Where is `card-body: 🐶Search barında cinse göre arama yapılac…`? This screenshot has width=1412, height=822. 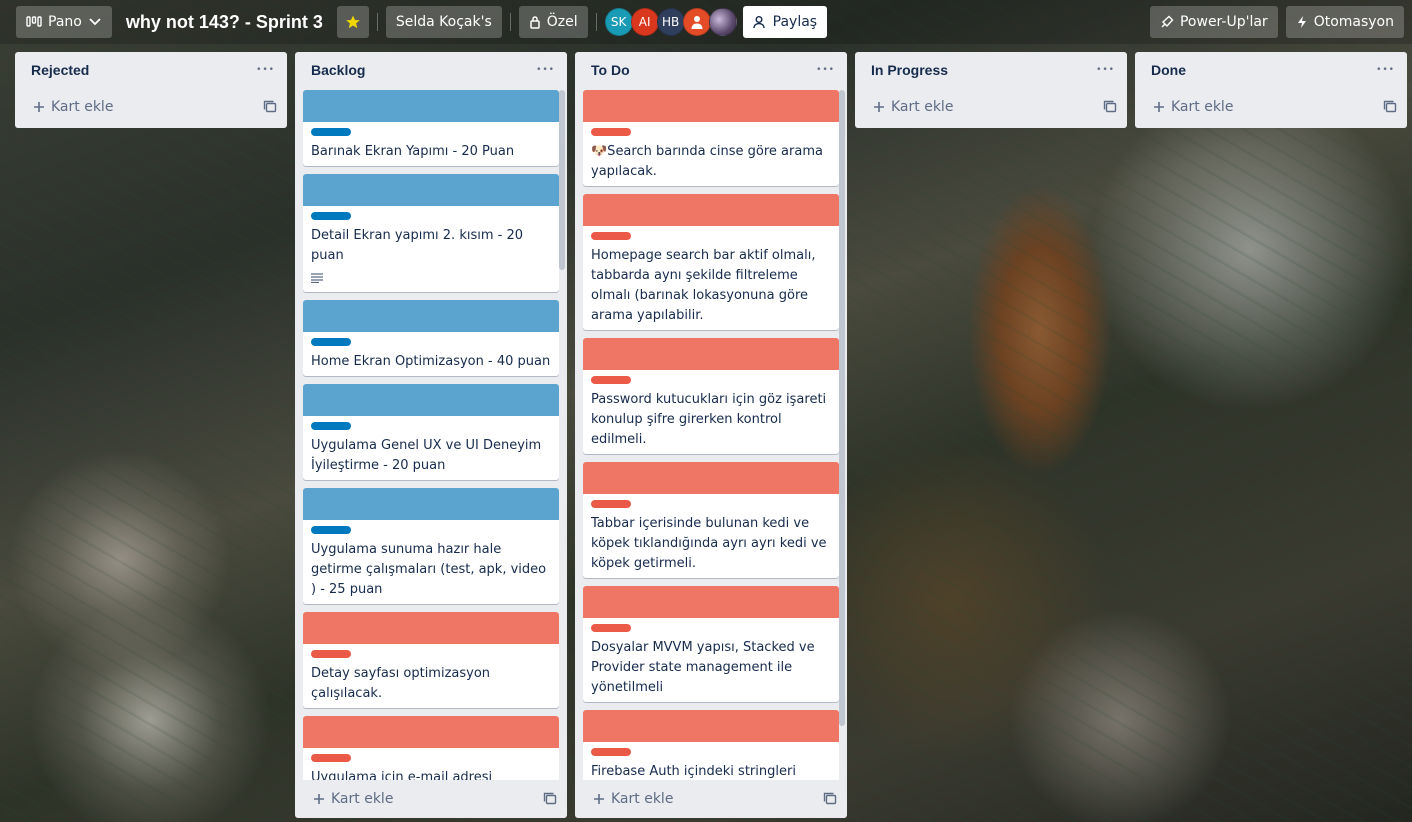
card-body: 🐶Search barında cinse göre arama yapılac… is located at coordinates (711, 154).